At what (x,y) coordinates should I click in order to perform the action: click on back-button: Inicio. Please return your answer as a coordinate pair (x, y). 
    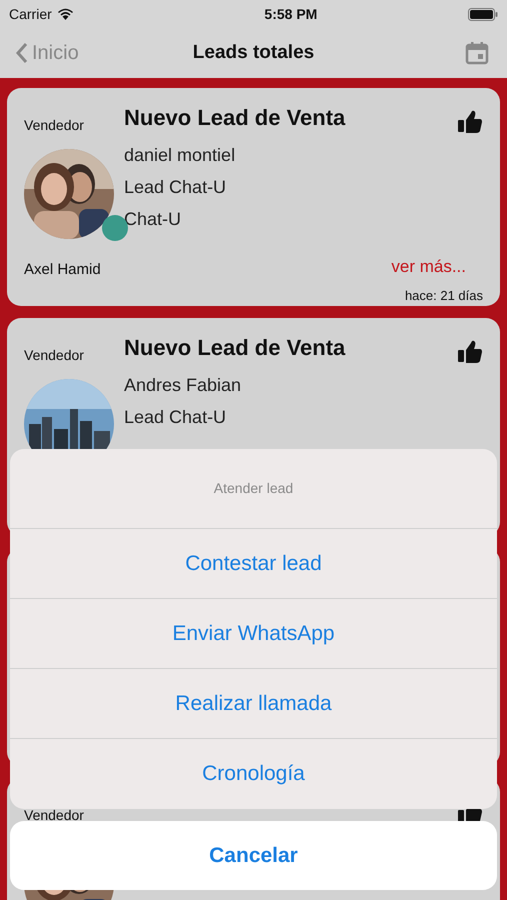
    Looking at the image, I should click on (47, 53).